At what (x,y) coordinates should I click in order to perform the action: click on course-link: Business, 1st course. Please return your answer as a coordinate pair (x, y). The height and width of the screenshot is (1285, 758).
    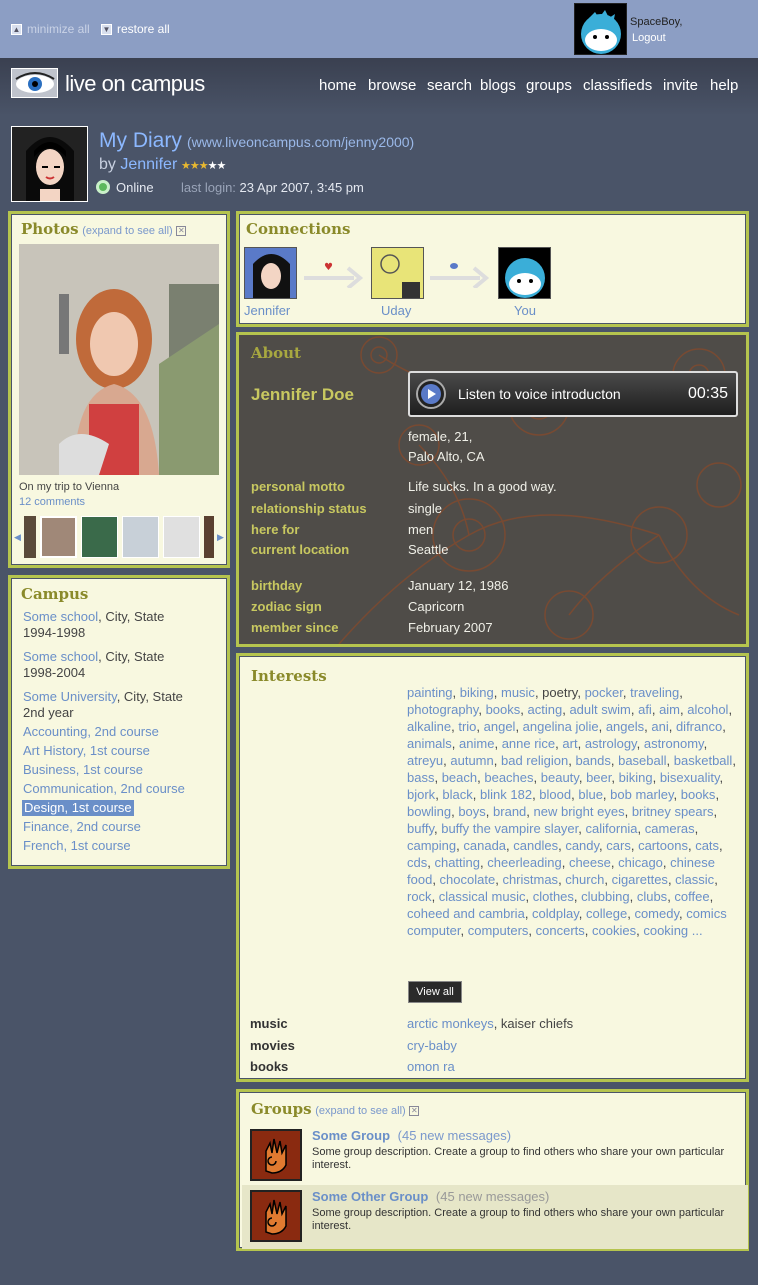
    Looking at the image, I should click on (83, 770).